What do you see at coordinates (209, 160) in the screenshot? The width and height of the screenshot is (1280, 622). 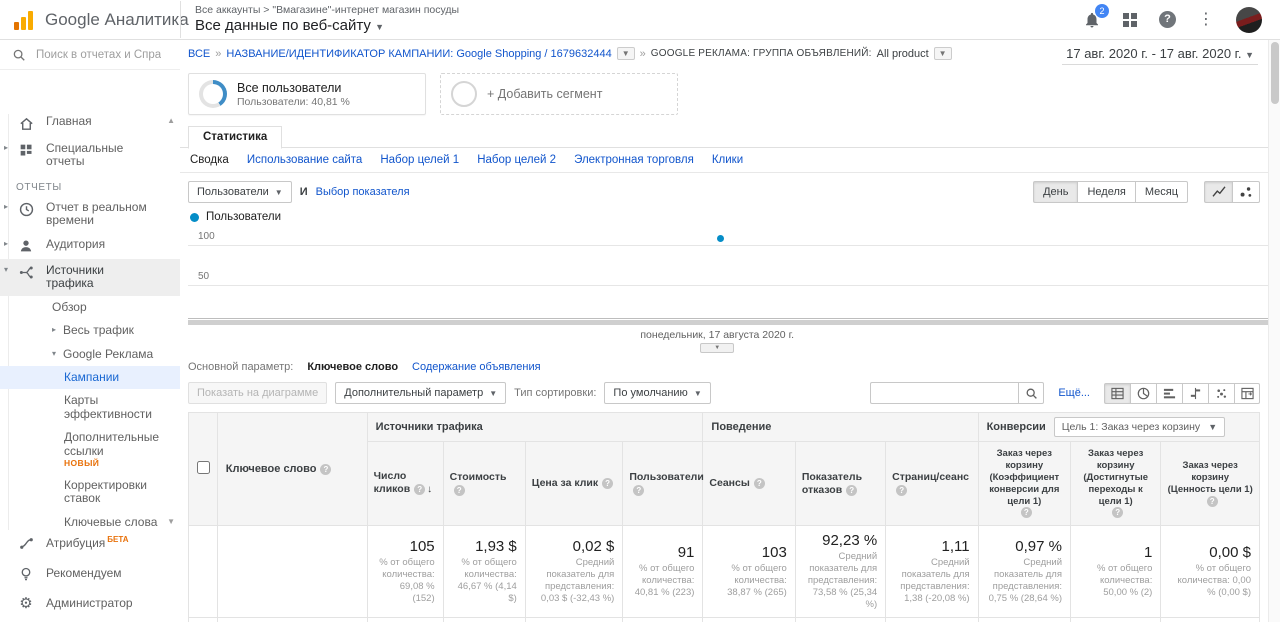 I see `subtab-summary: Сводка` at bounding box center [209, 160].